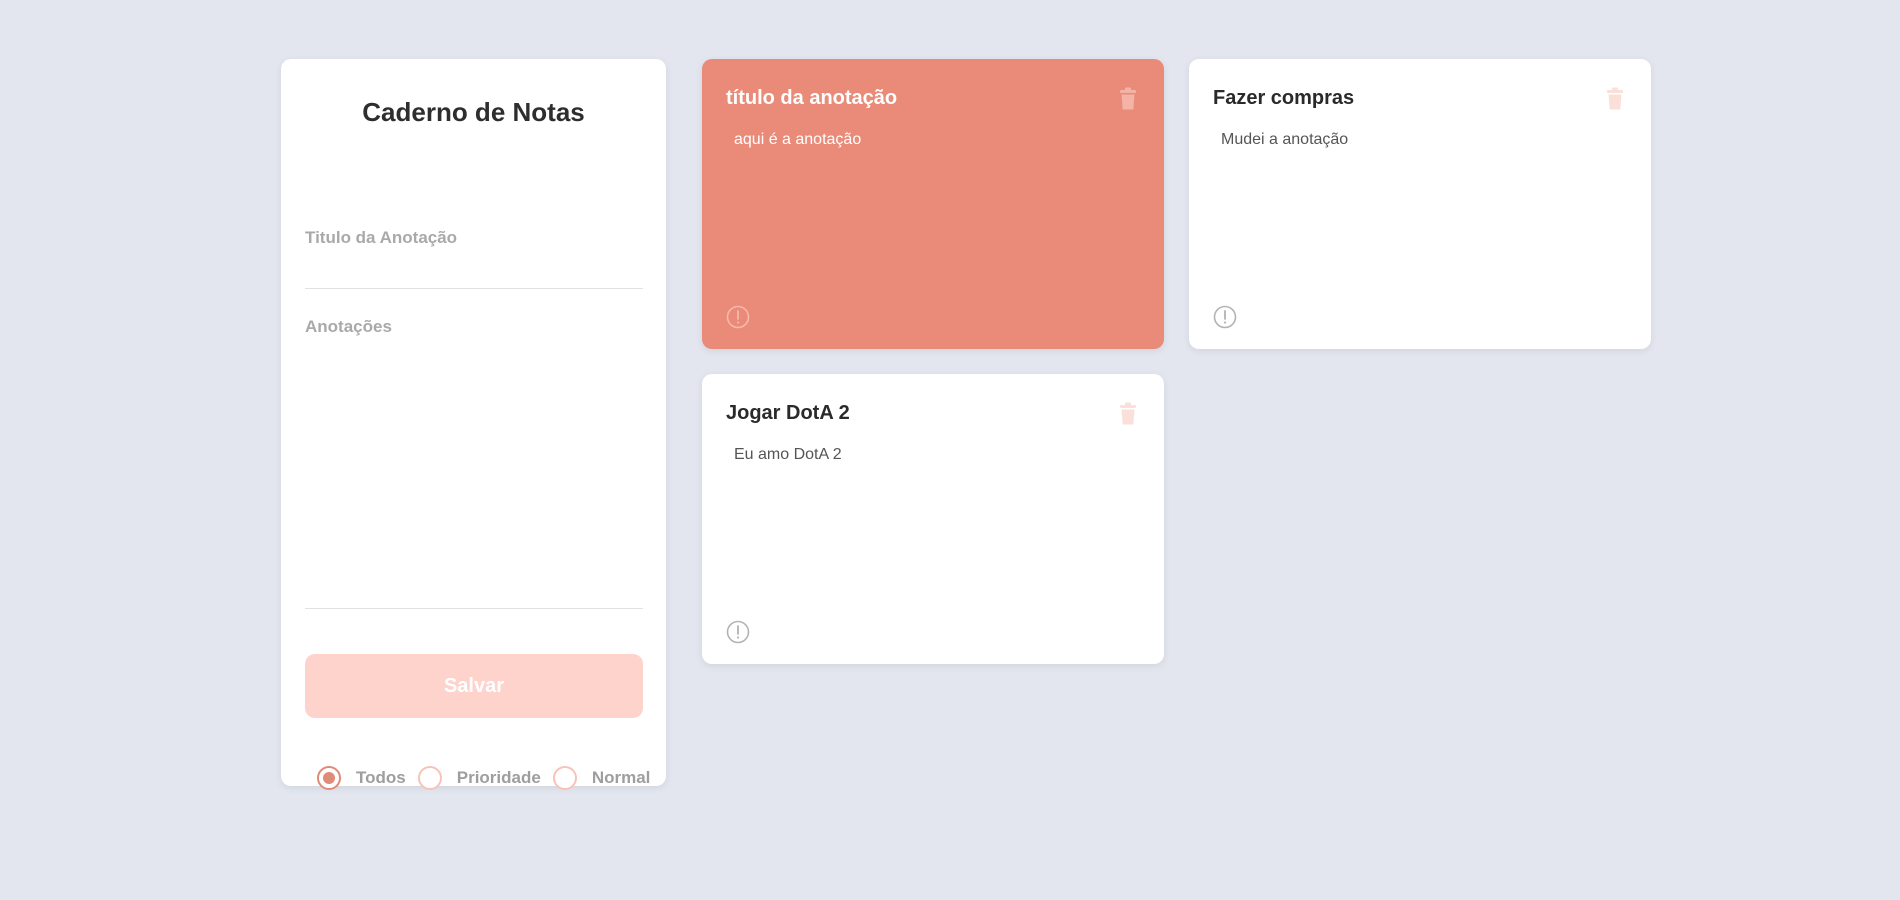  I want to click on notes-field: Anotações, so click(474, 463).